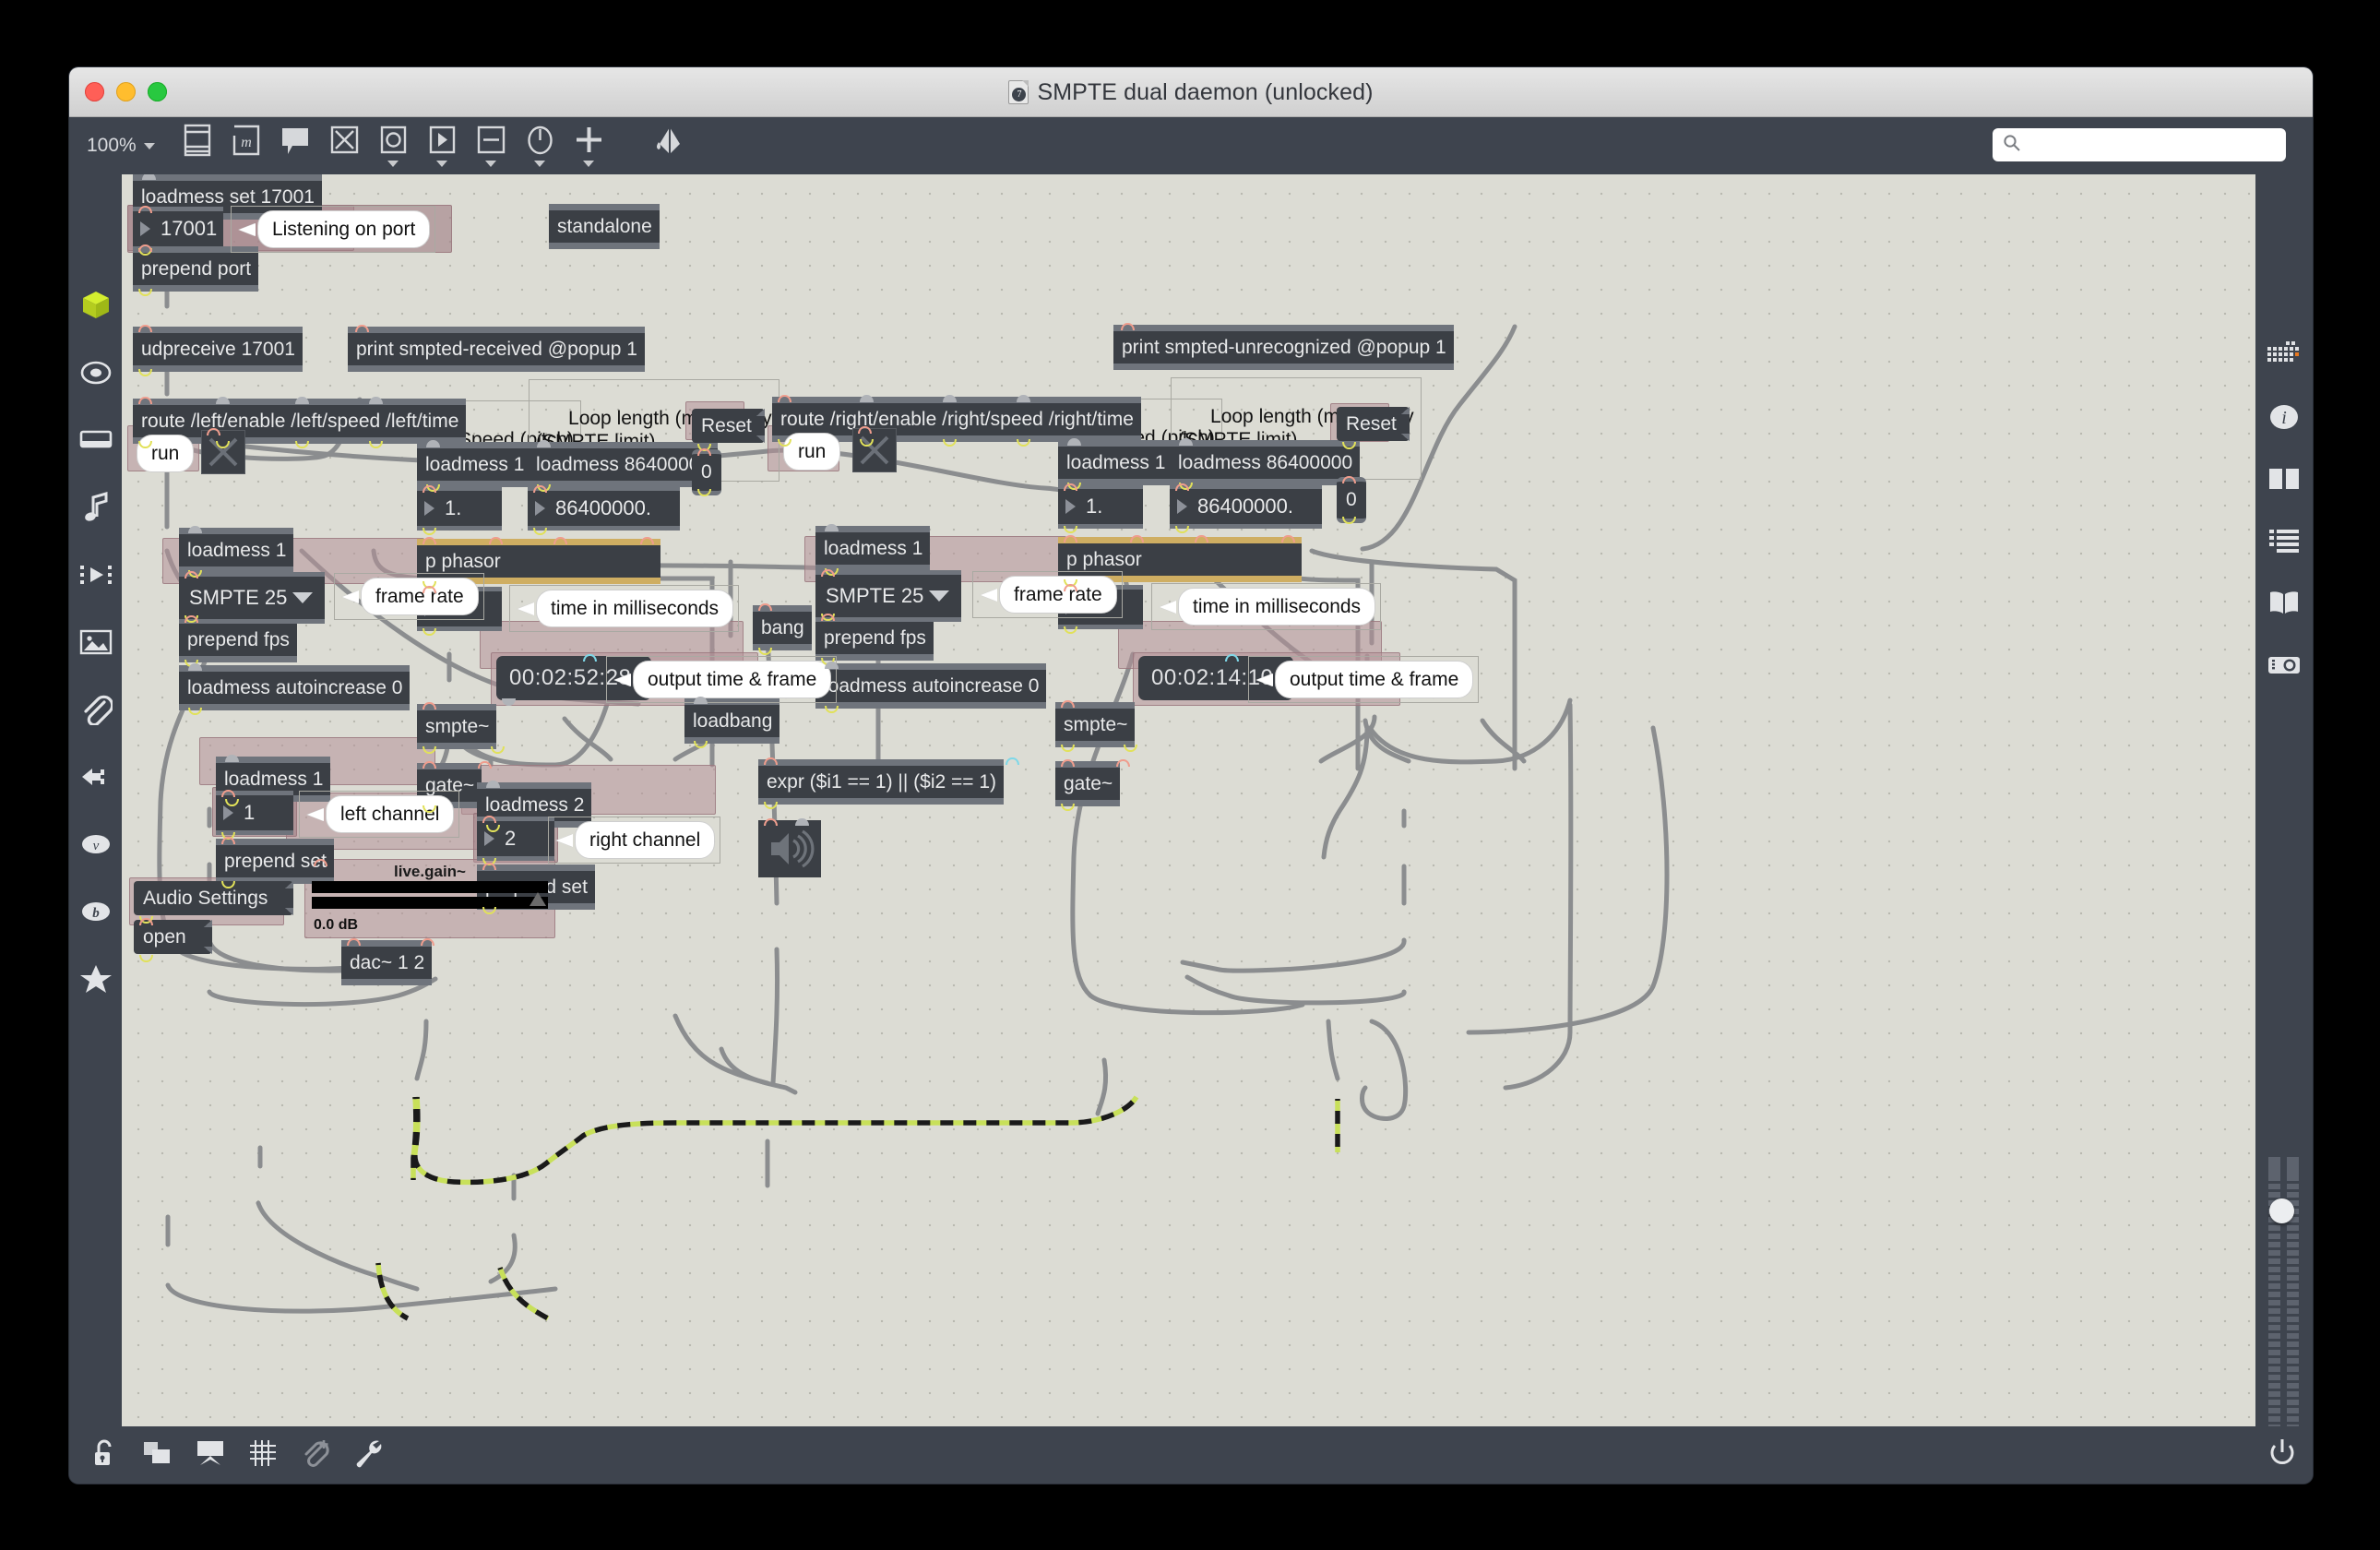 This screenshot has height=1550, width=2380. I want to click on live-gain-handle, so click(538, 899).